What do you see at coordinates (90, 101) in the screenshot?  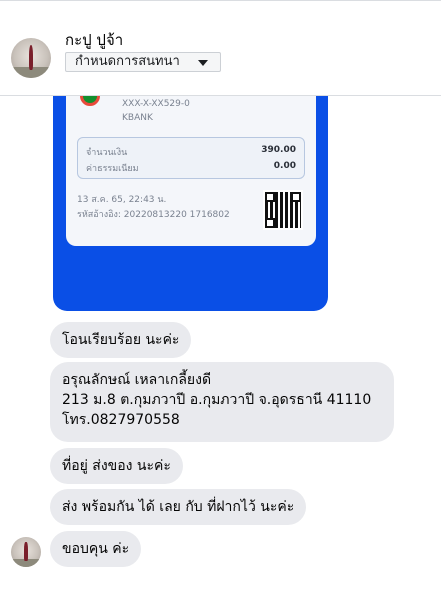 I see `bank-logo-icon` at bounding box center [90, 101].